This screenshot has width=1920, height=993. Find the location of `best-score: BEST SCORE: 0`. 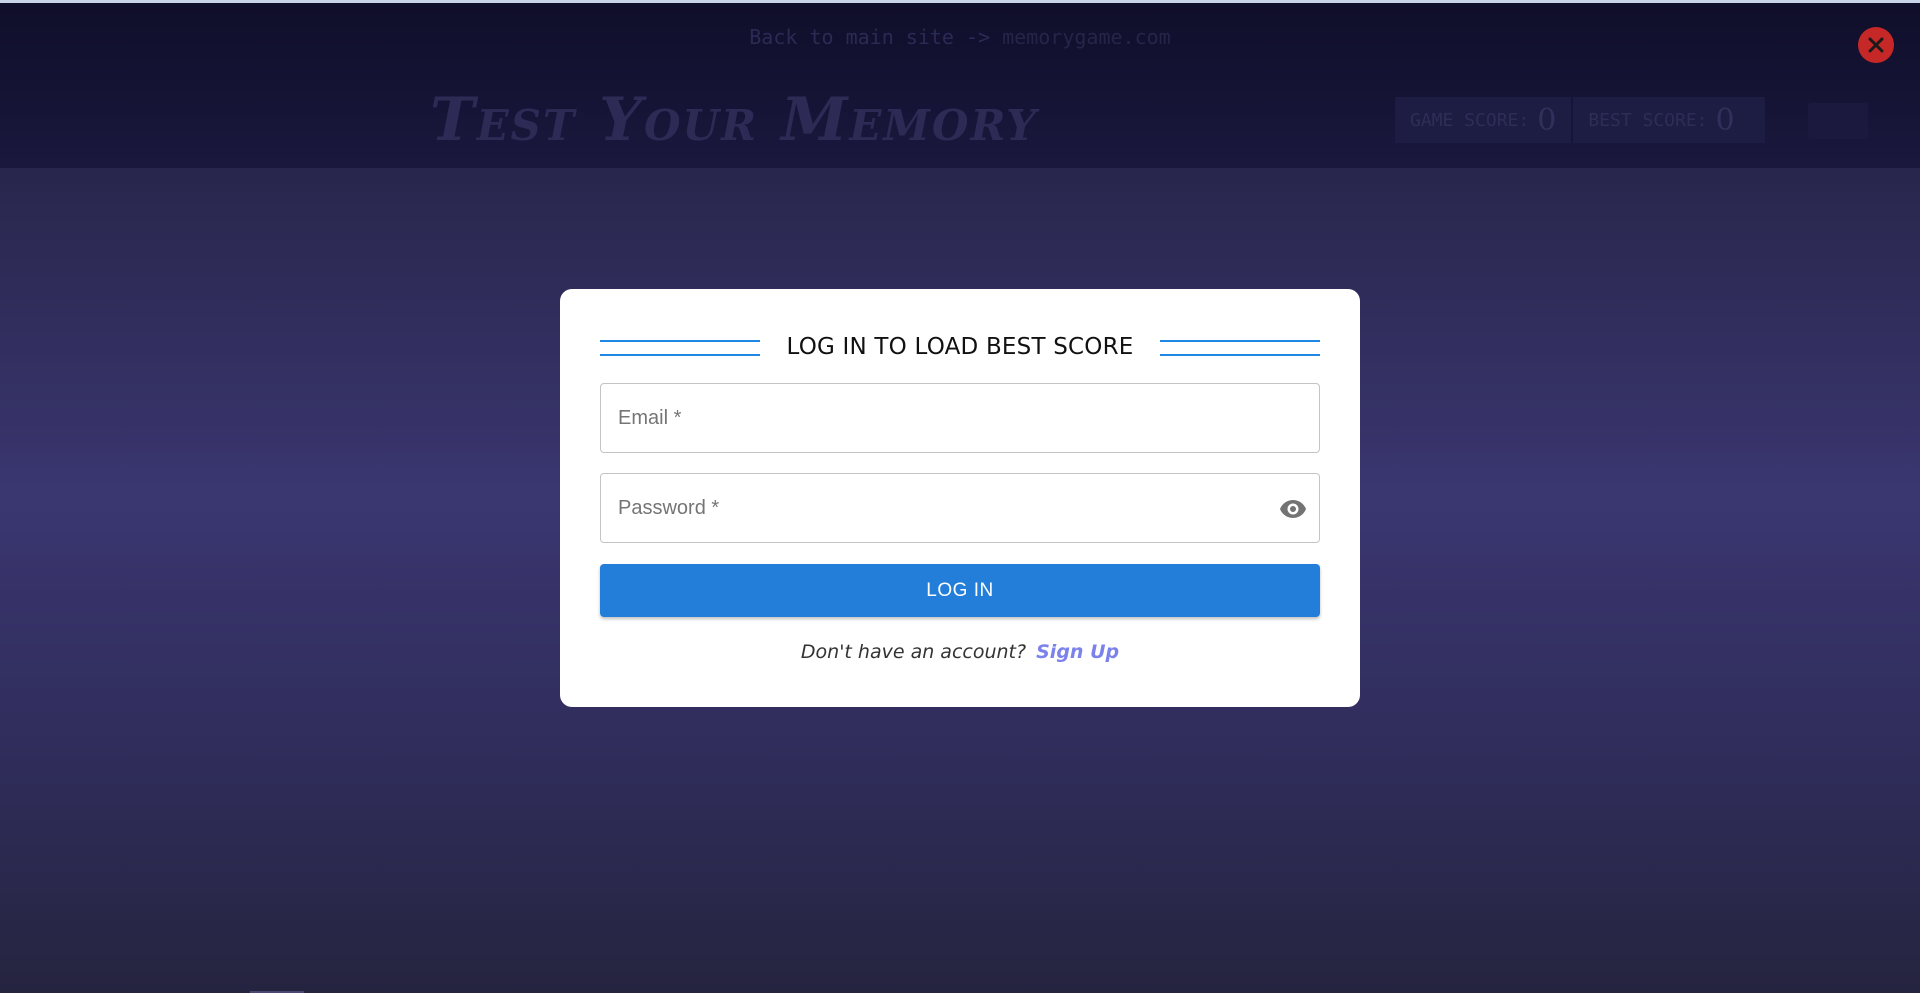

best-score: BEST SCORE: 0 is located at coordinates (1660, 120).